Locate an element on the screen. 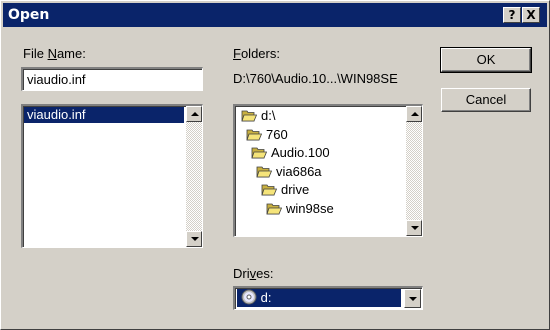 The height and width of the screenshot is (330, 550). drives-dropdown: d: is located at coordinates (328, 298).